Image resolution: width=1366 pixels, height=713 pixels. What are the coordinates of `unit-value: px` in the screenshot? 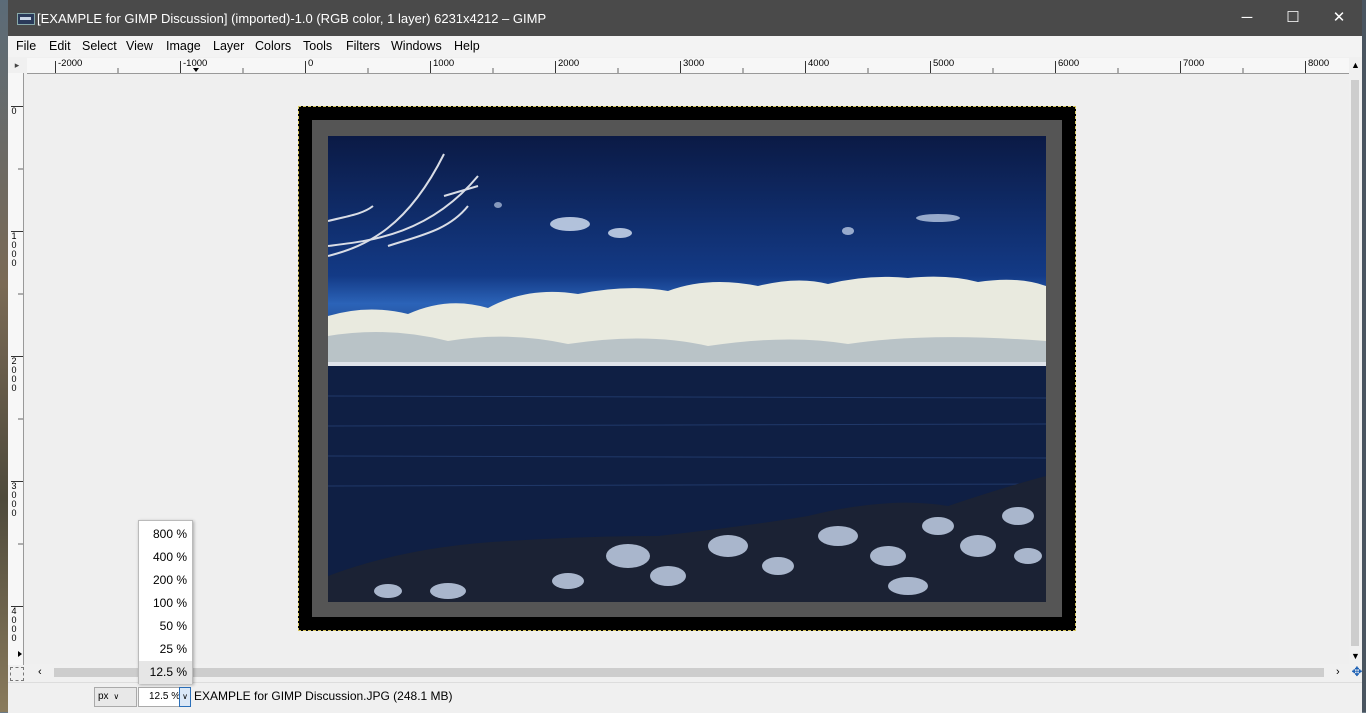 It's located at (103, 696).